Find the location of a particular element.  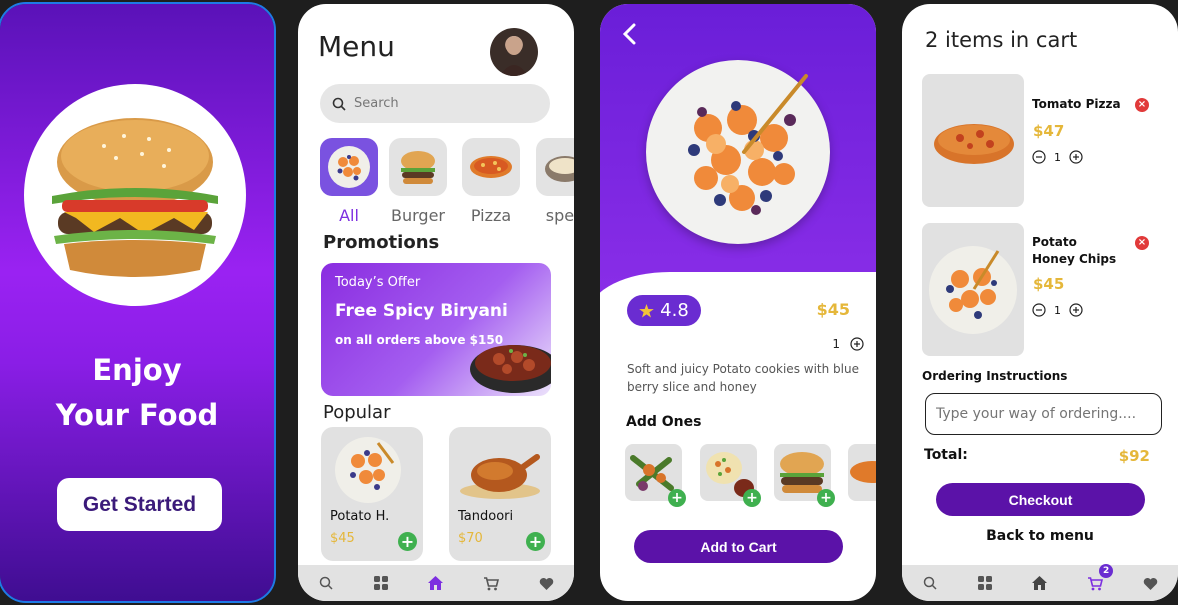

total-label: Total: is located at coordinates (946, 455).